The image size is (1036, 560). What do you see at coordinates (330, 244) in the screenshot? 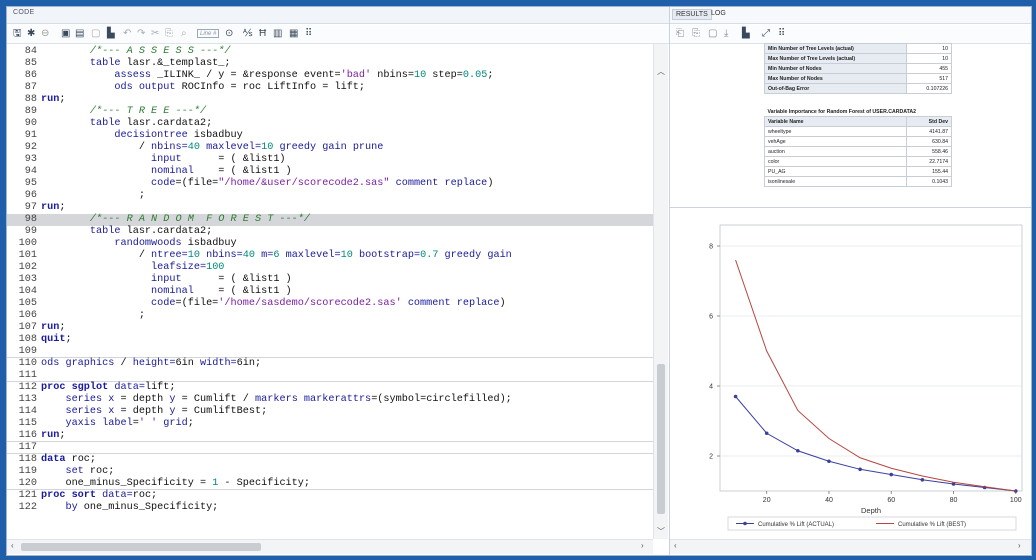
I see `code-line: 100 randomwoods isbadbuy` at bounding box center [330, 244].